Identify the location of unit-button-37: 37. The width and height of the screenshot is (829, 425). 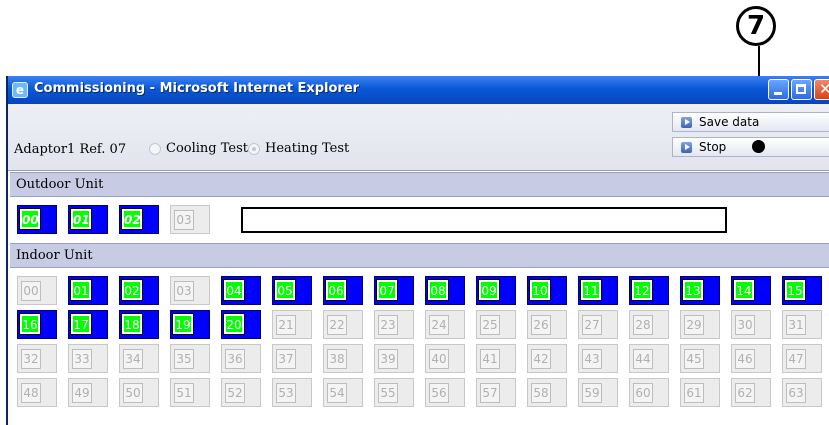
(292, 358).